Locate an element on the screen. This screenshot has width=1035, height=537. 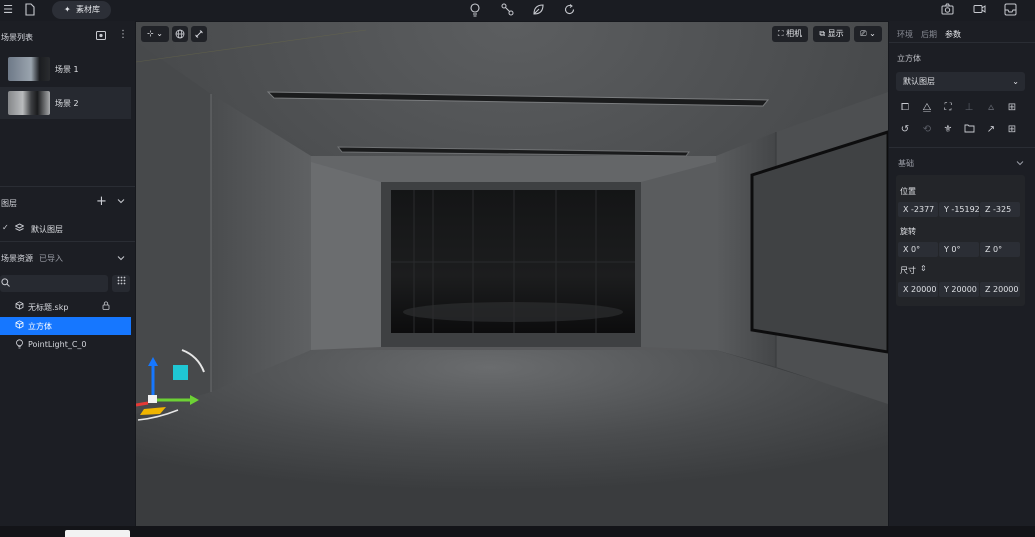
resource-item: 立方体 is located at coordinates (65, 326).